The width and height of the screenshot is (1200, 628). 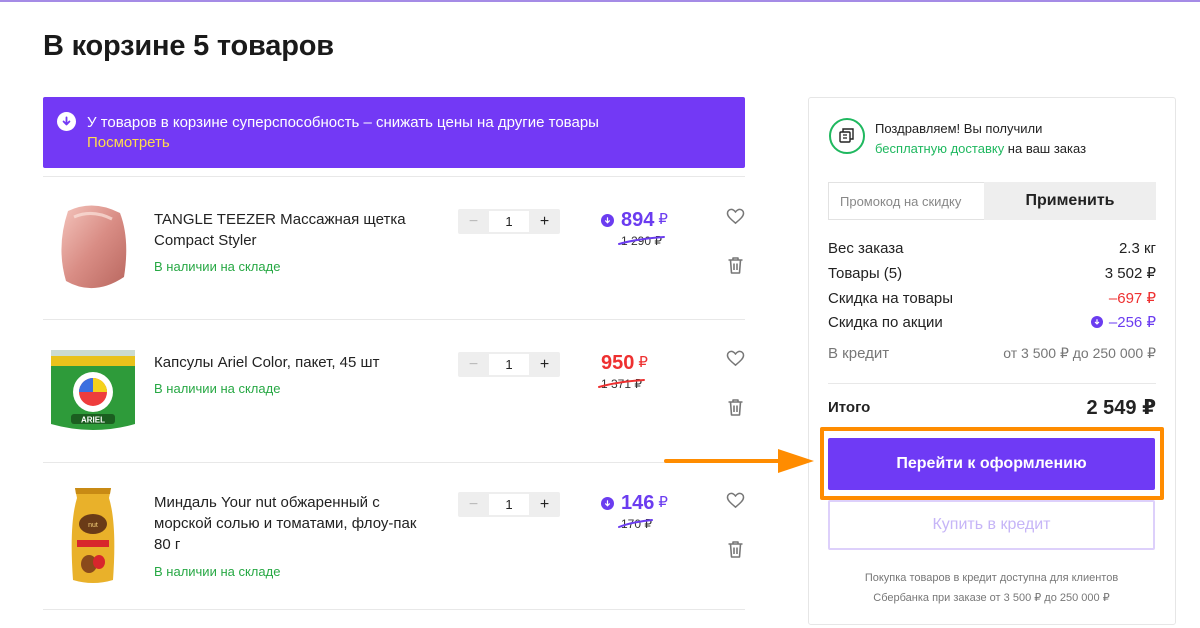 What do you see at coordinates (992, 322) in the screenshot?
I see `summary-promo-discount-row: Скидка по акции –256 ₽` at bounding box center [992, 322].